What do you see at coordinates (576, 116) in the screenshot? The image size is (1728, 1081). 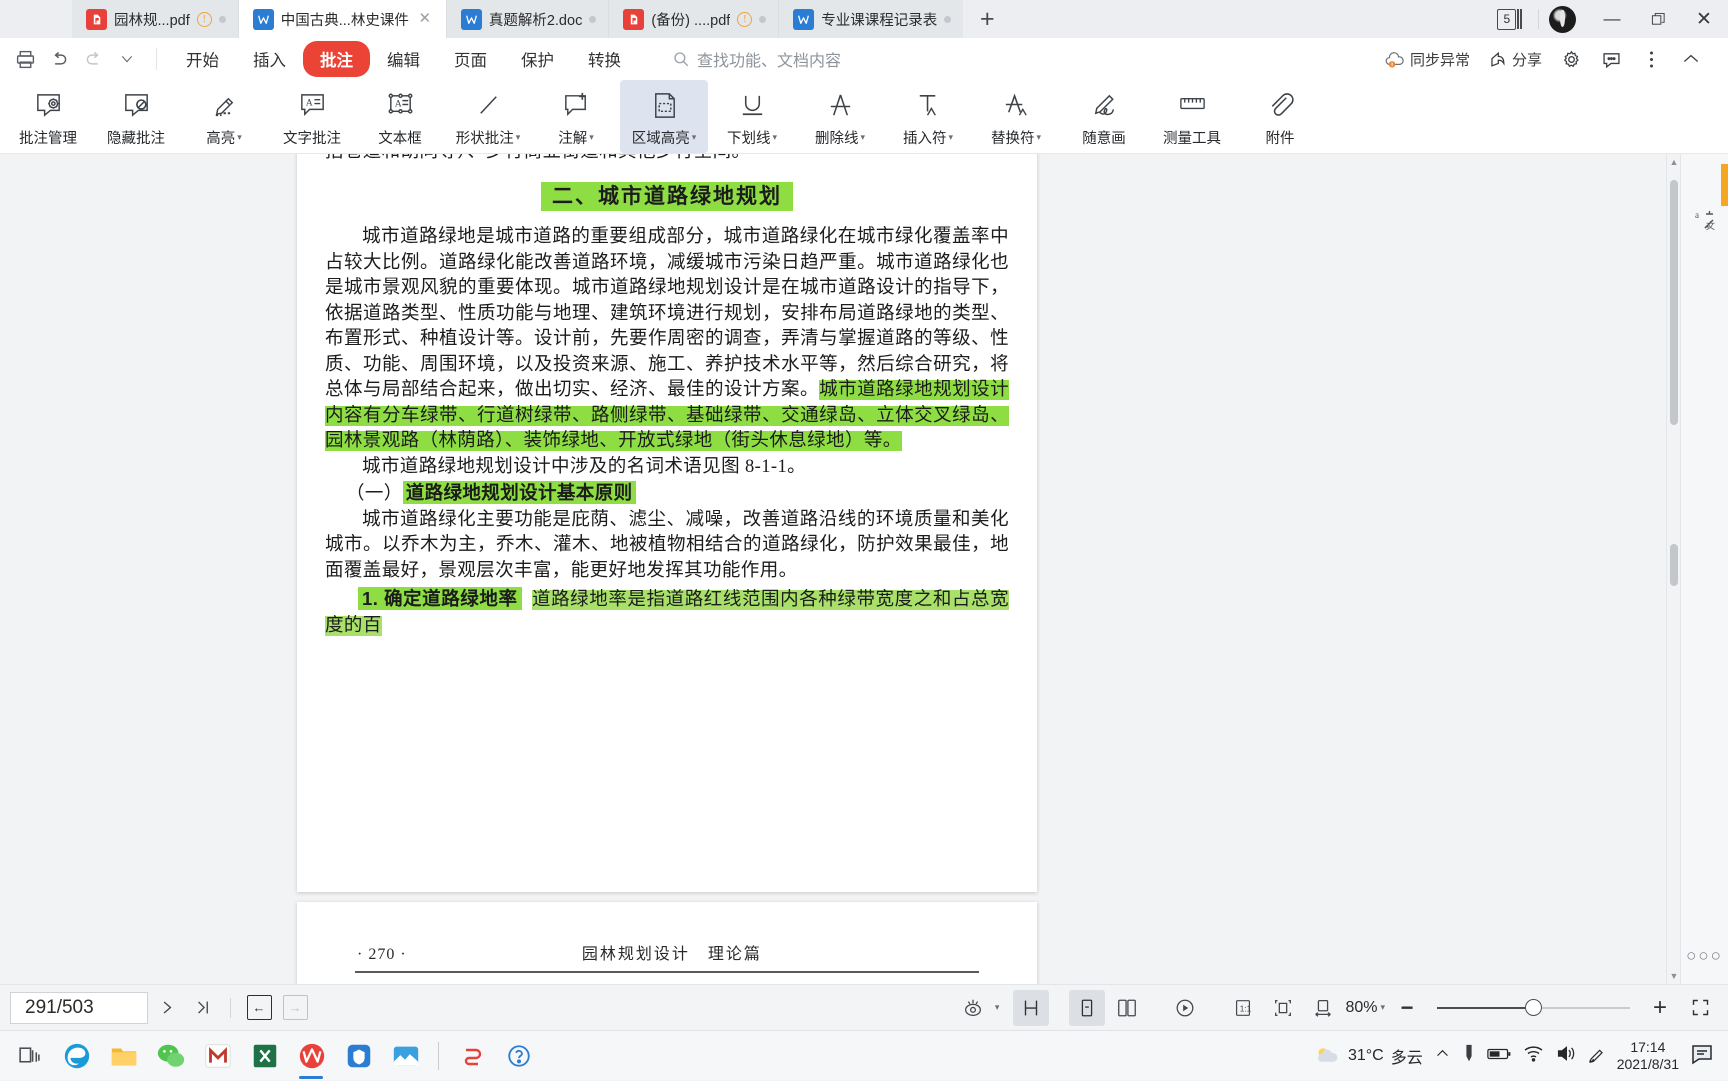 I see `ribbon-button-note: 注解▾` at bounding box center [576, 116].